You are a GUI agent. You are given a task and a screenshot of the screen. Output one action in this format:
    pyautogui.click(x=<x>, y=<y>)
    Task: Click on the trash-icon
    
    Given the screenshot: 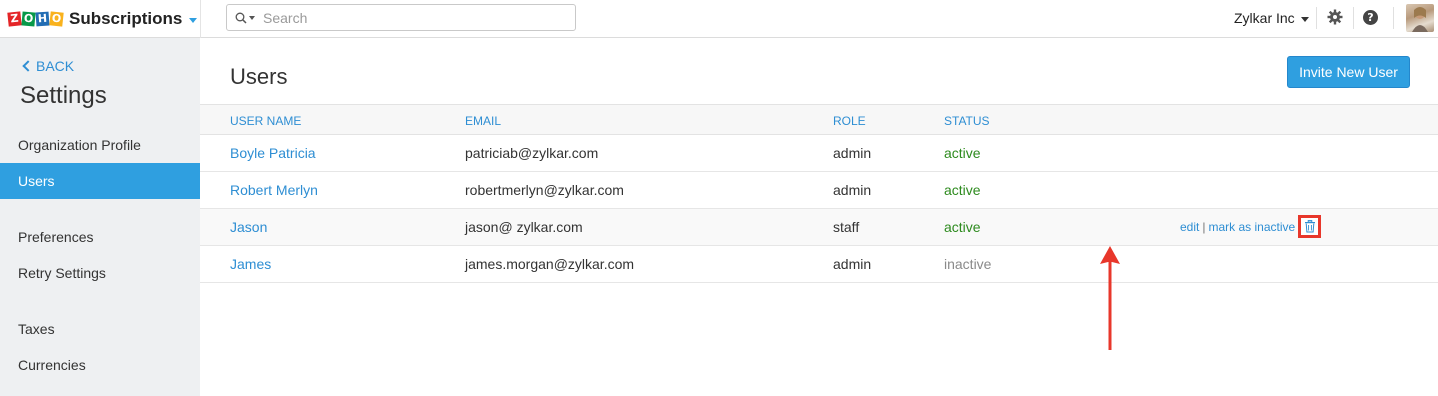 What is the action you would take?
    pyautogui.click(x=1309, y=226)
    